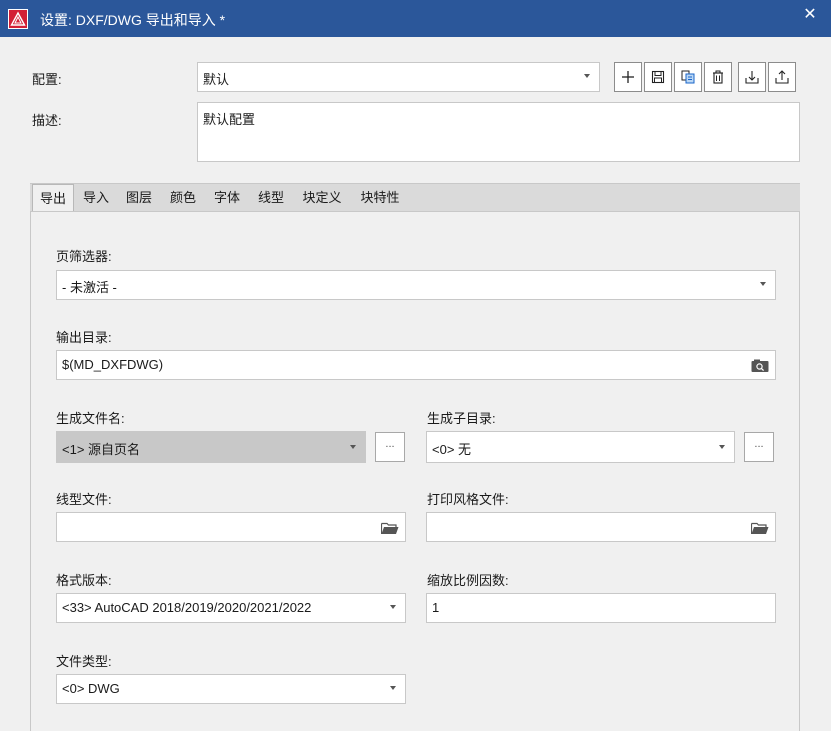 This screenshot has width=831, height=731. Describe the element at coordinates (18, 19) in the screenshot. I see `app-warning-icon` at that location.